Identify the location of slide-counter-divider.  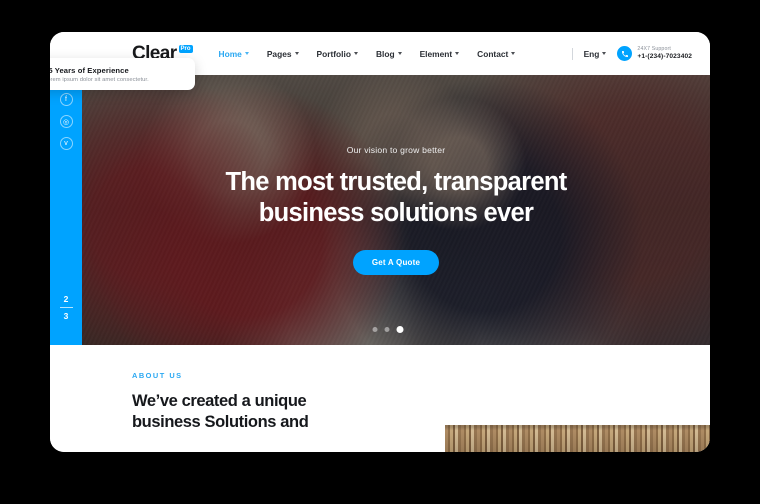
(66, 307).